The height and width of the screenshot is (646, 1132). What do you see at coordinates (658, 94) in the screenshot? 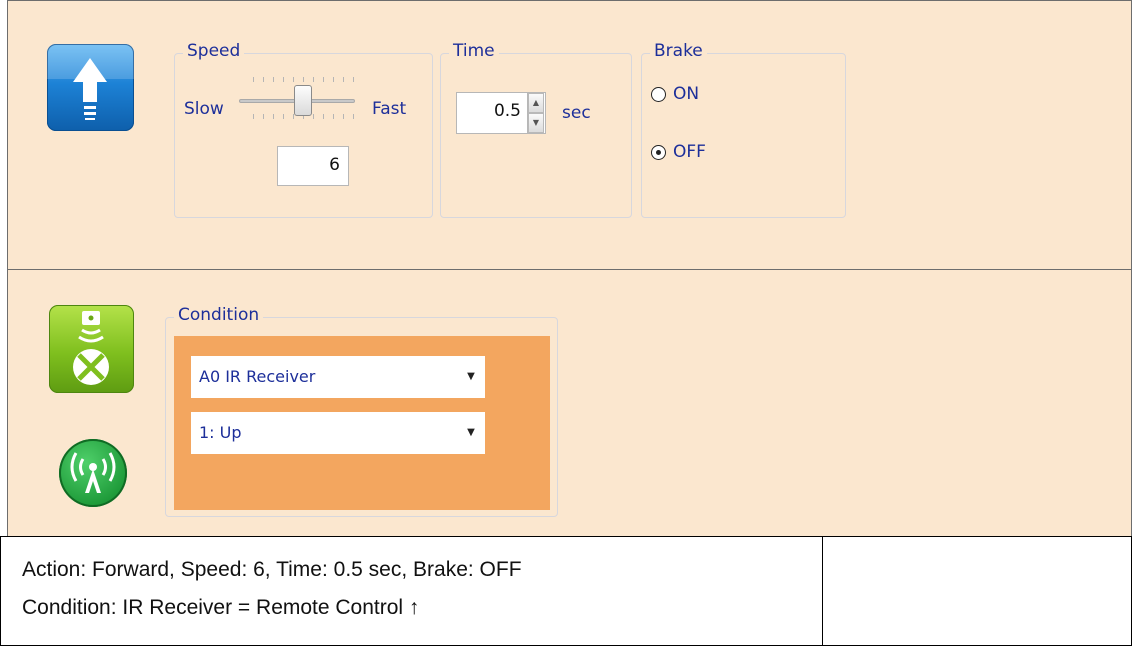
I see `brake-on-radio` at bounding box center [658, 94].